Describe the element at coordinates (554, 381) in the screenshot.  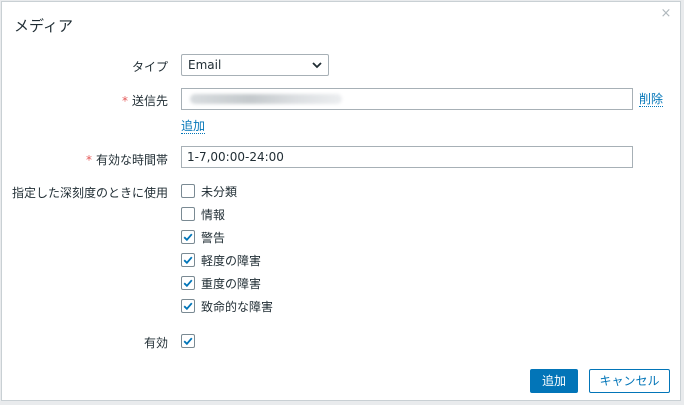
I see `add-button: 追加` at that location.